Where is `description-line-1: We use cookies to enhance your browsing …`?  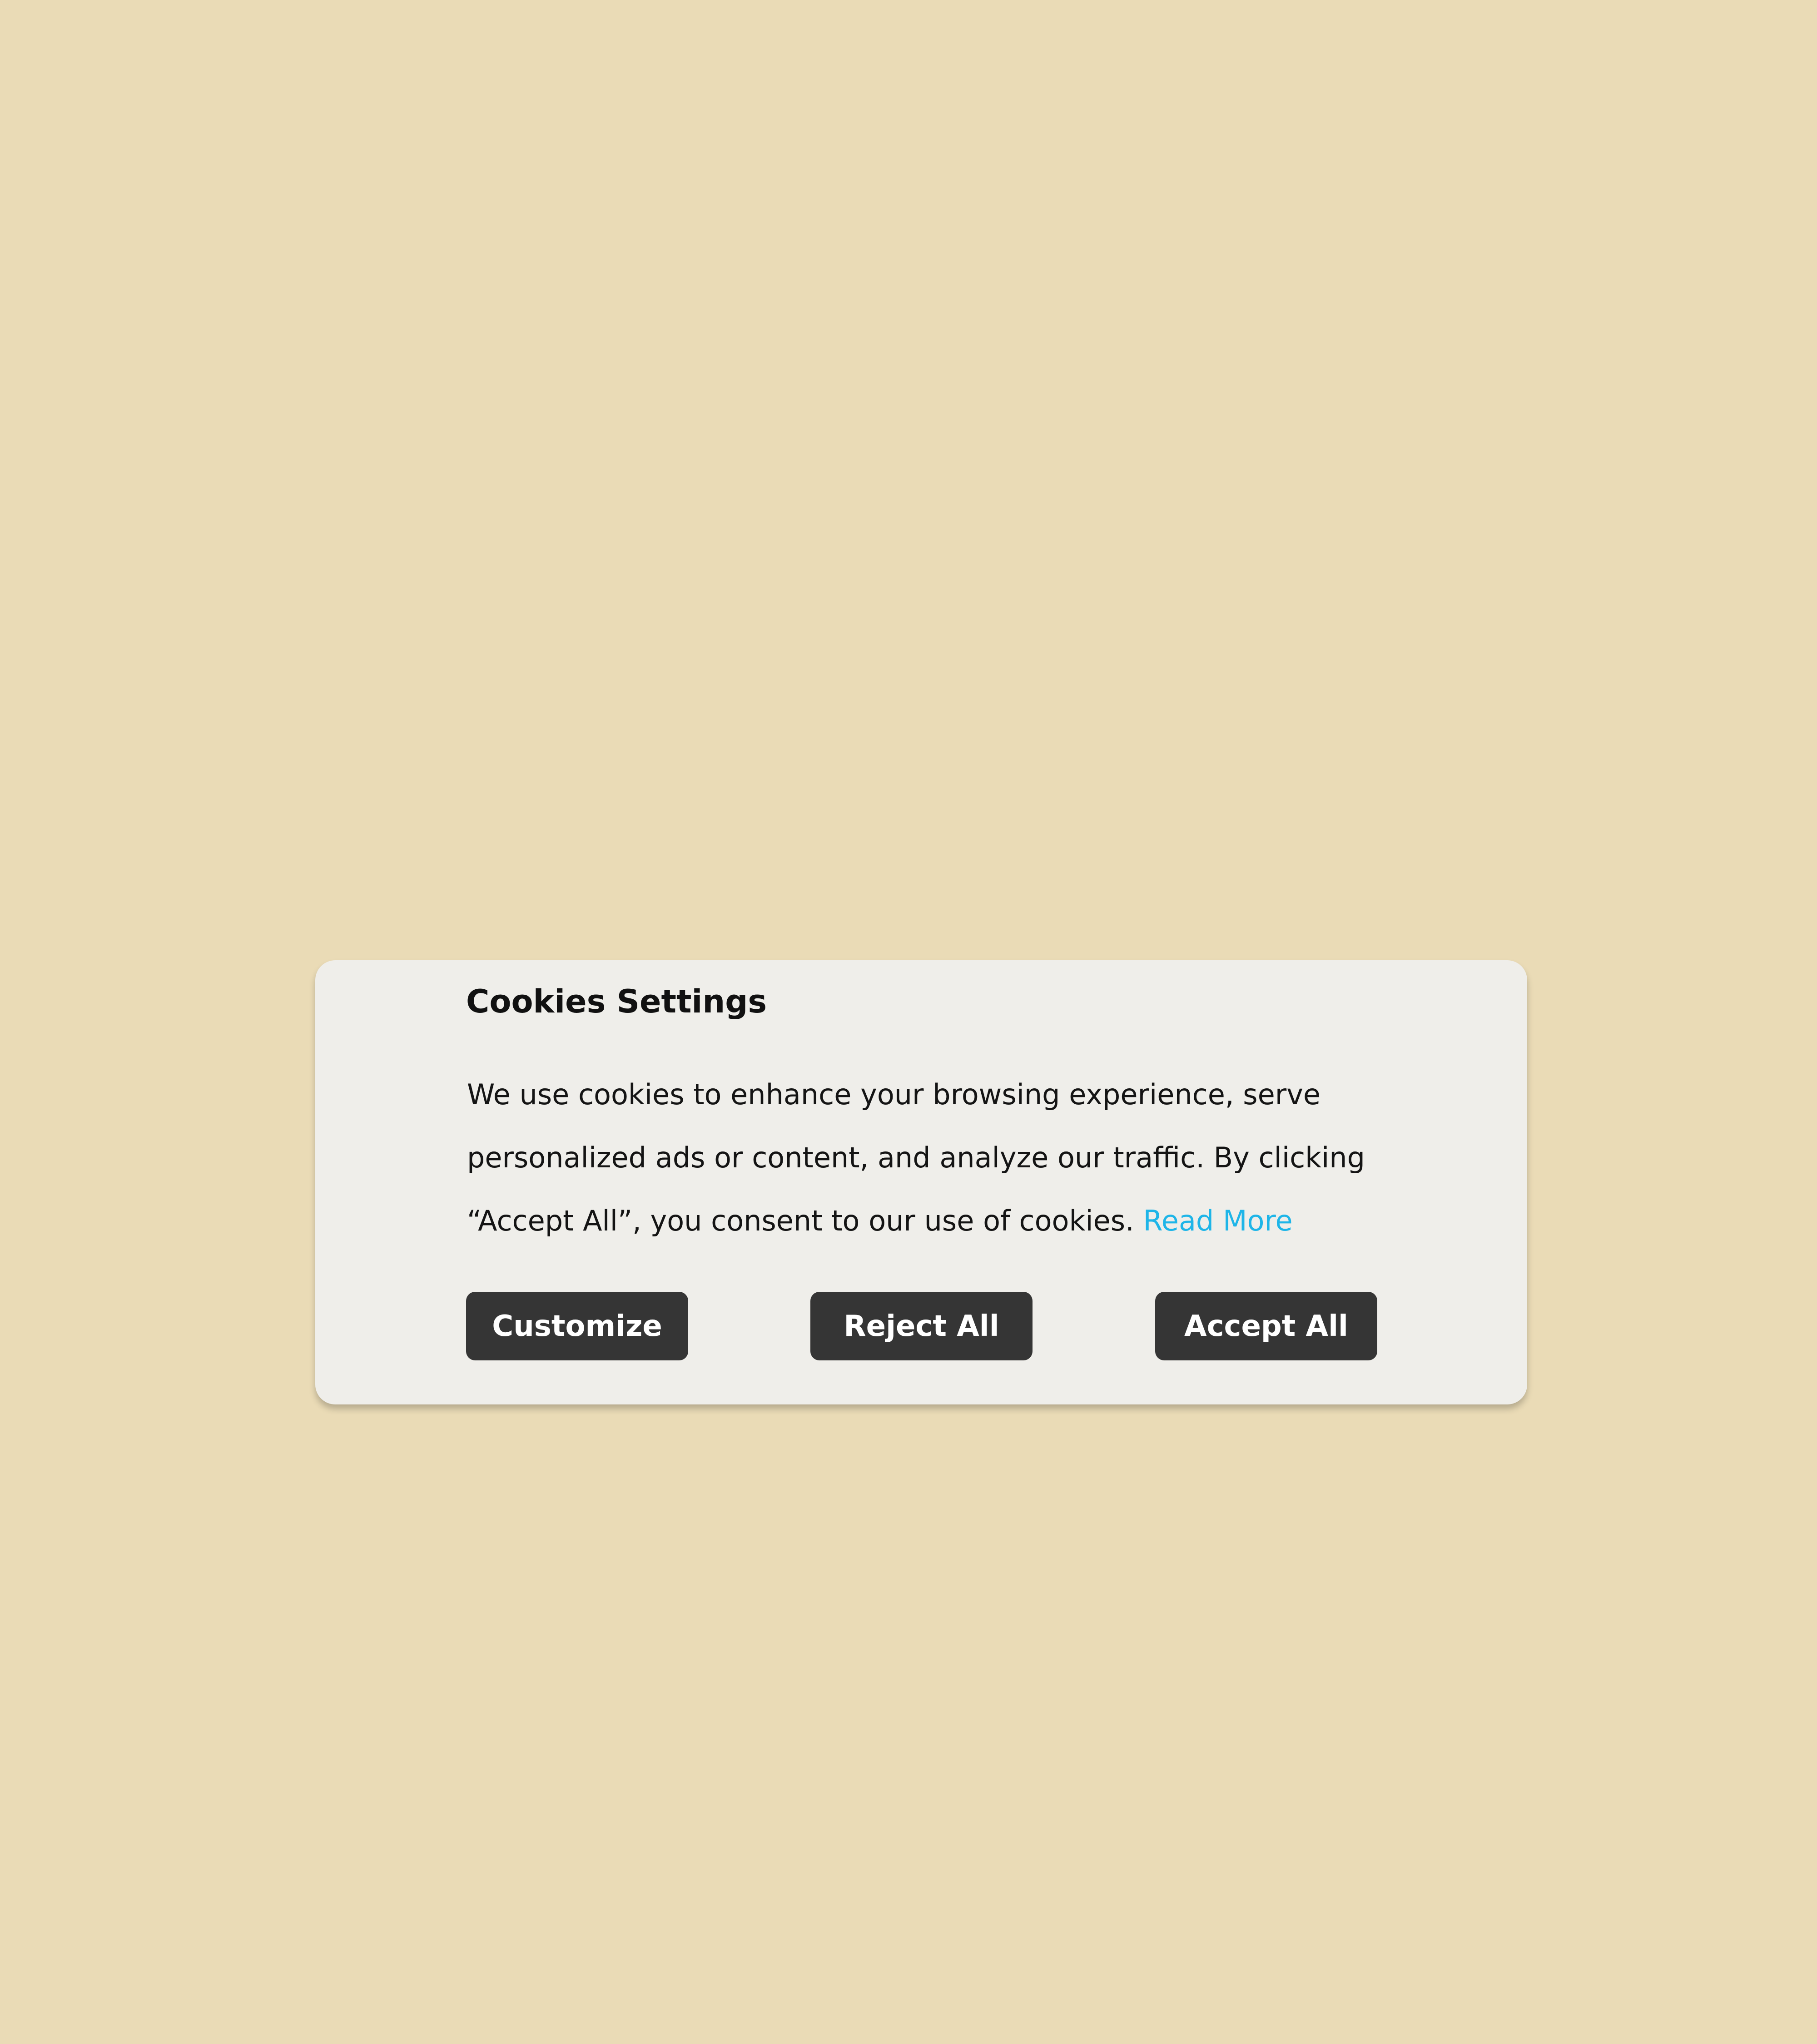 description-line-1: We use cookies to enhance your browsing … is located at coordinates (894, 1095).